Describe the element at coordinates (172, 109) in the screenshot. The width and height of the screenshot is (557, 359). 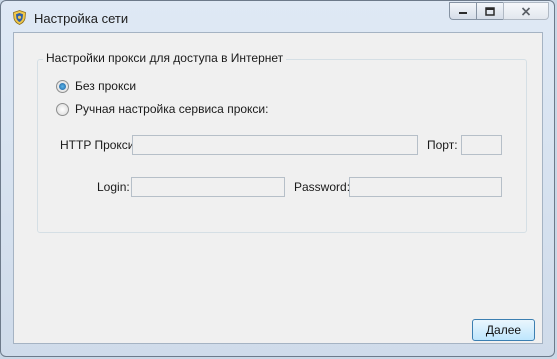
I see `manual-proxy-label: Ручная настройка сервиса прокси:` at that location.